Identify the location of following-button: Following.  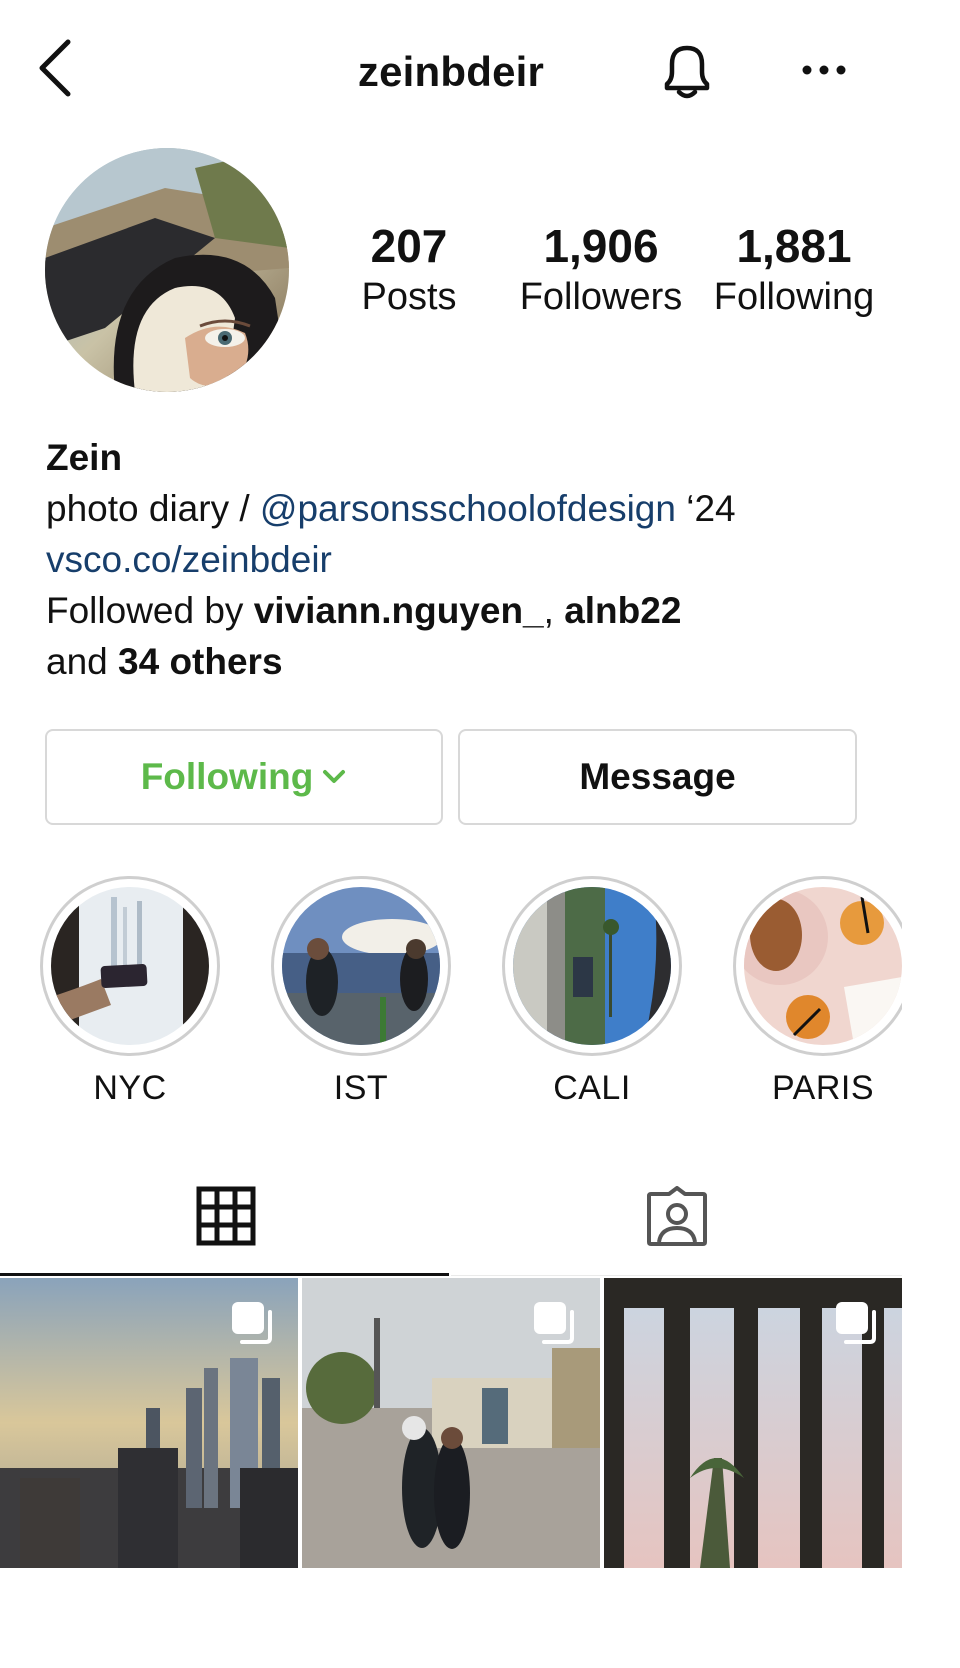
(244, 777).